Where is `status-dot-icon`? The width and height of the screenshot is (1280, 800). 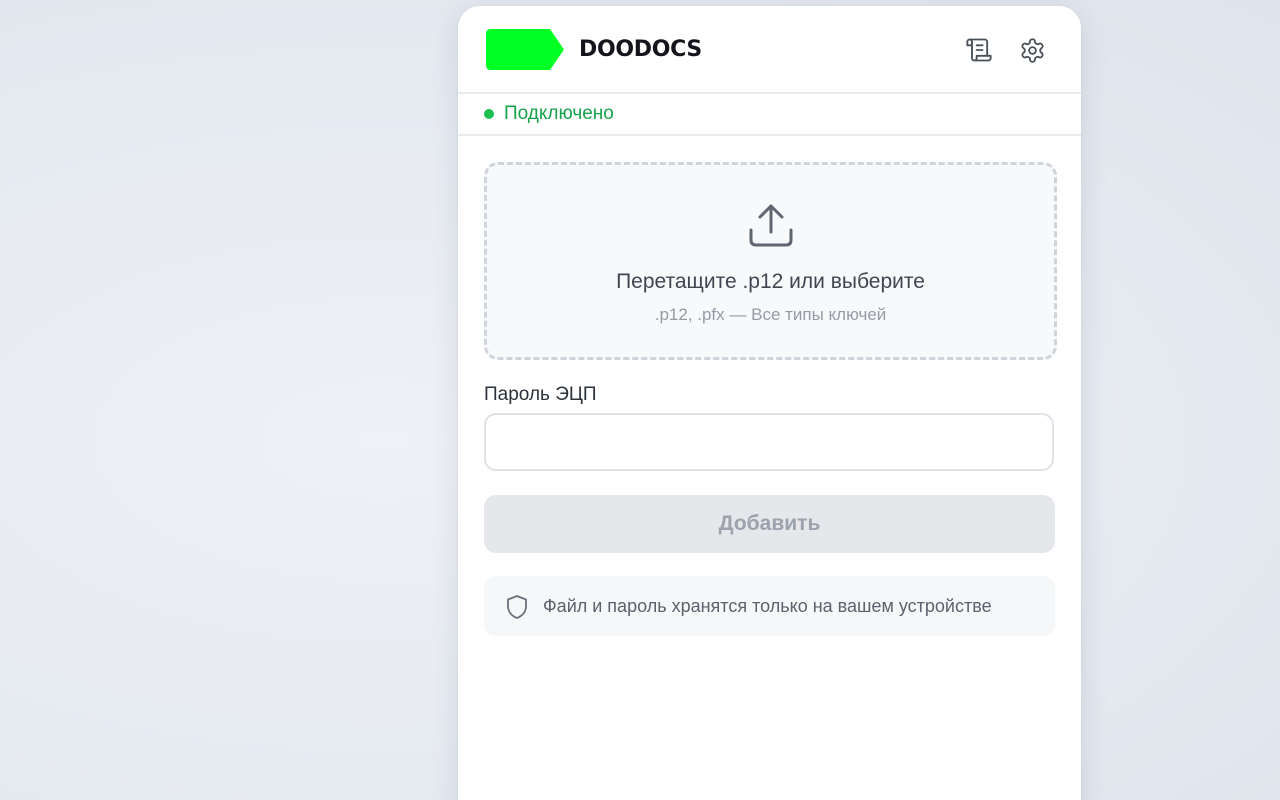
status-dot-icon is located at coordinates (489, 114).